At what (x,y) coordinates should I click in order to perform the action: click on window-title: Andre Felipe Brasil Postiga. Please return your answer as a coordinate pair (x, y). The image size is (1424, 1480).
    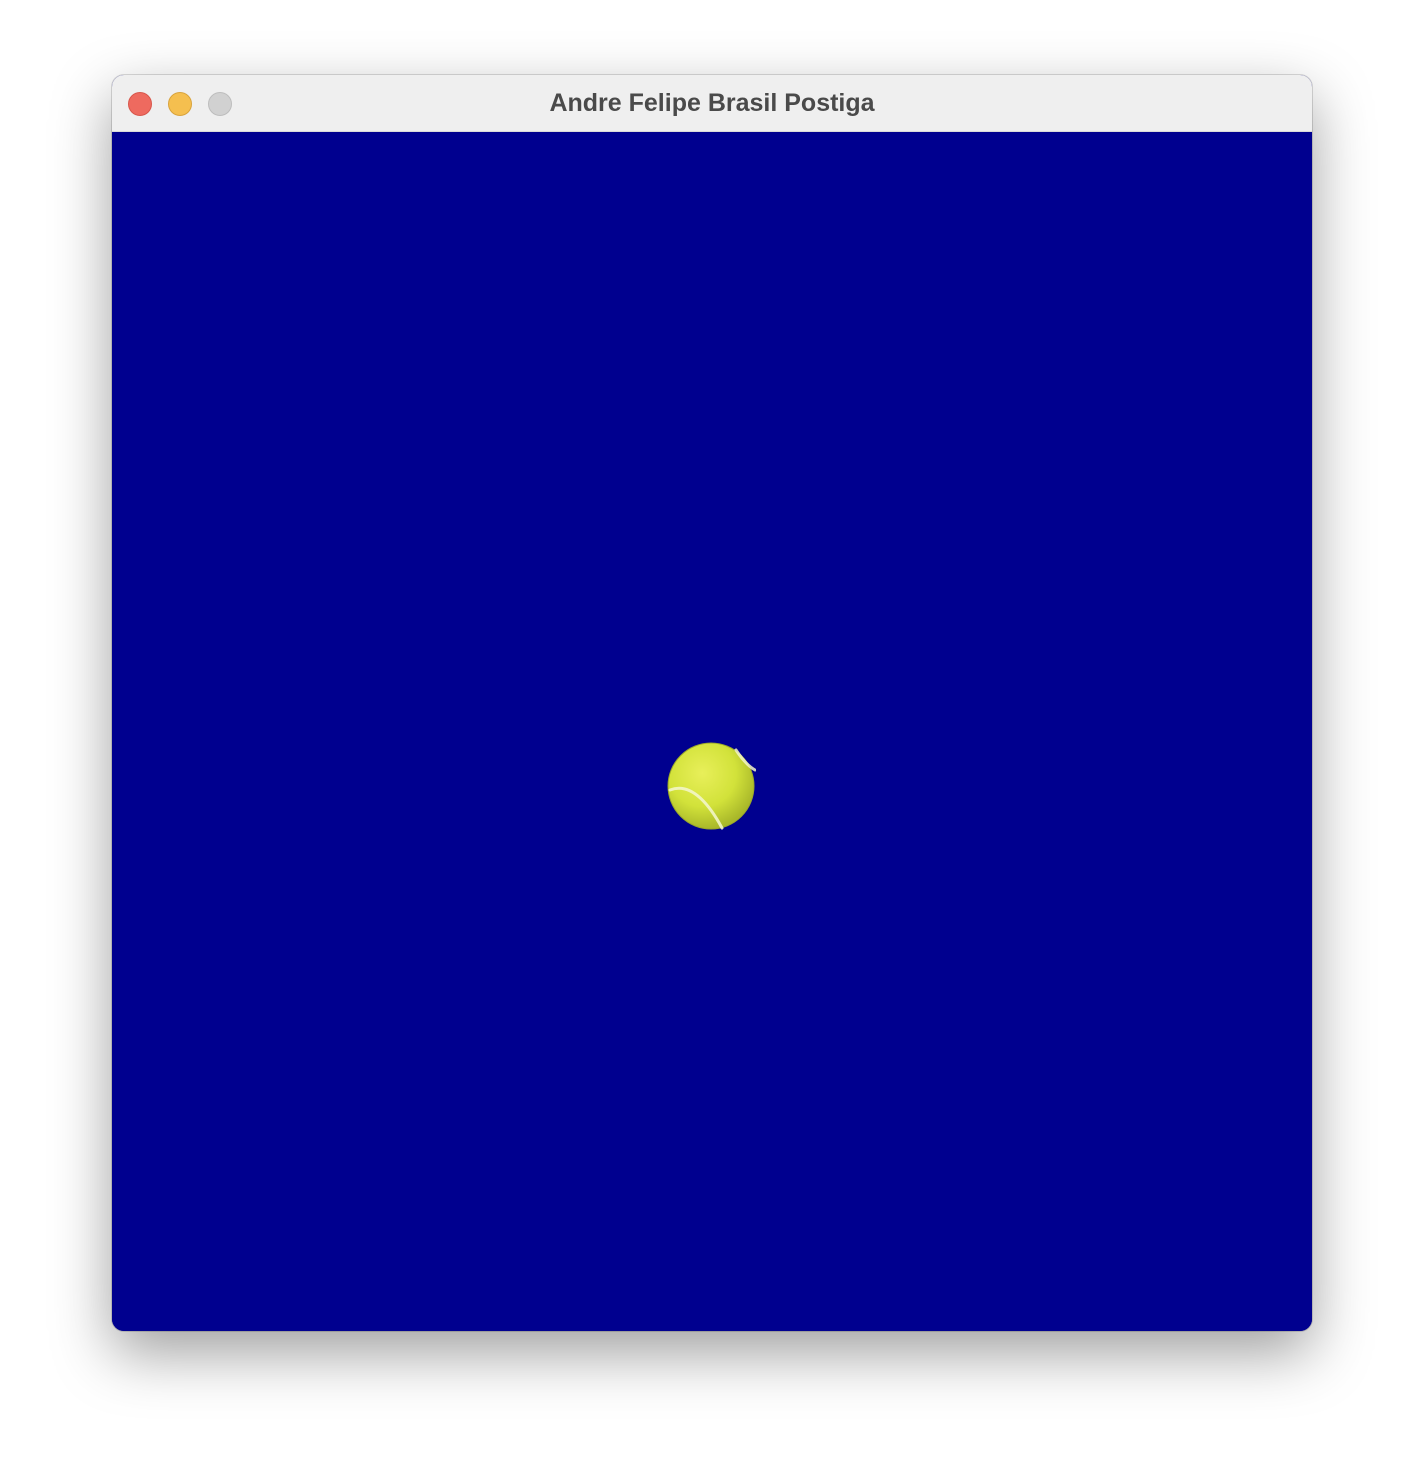
    Looking at the image, I should click on (712, 103).